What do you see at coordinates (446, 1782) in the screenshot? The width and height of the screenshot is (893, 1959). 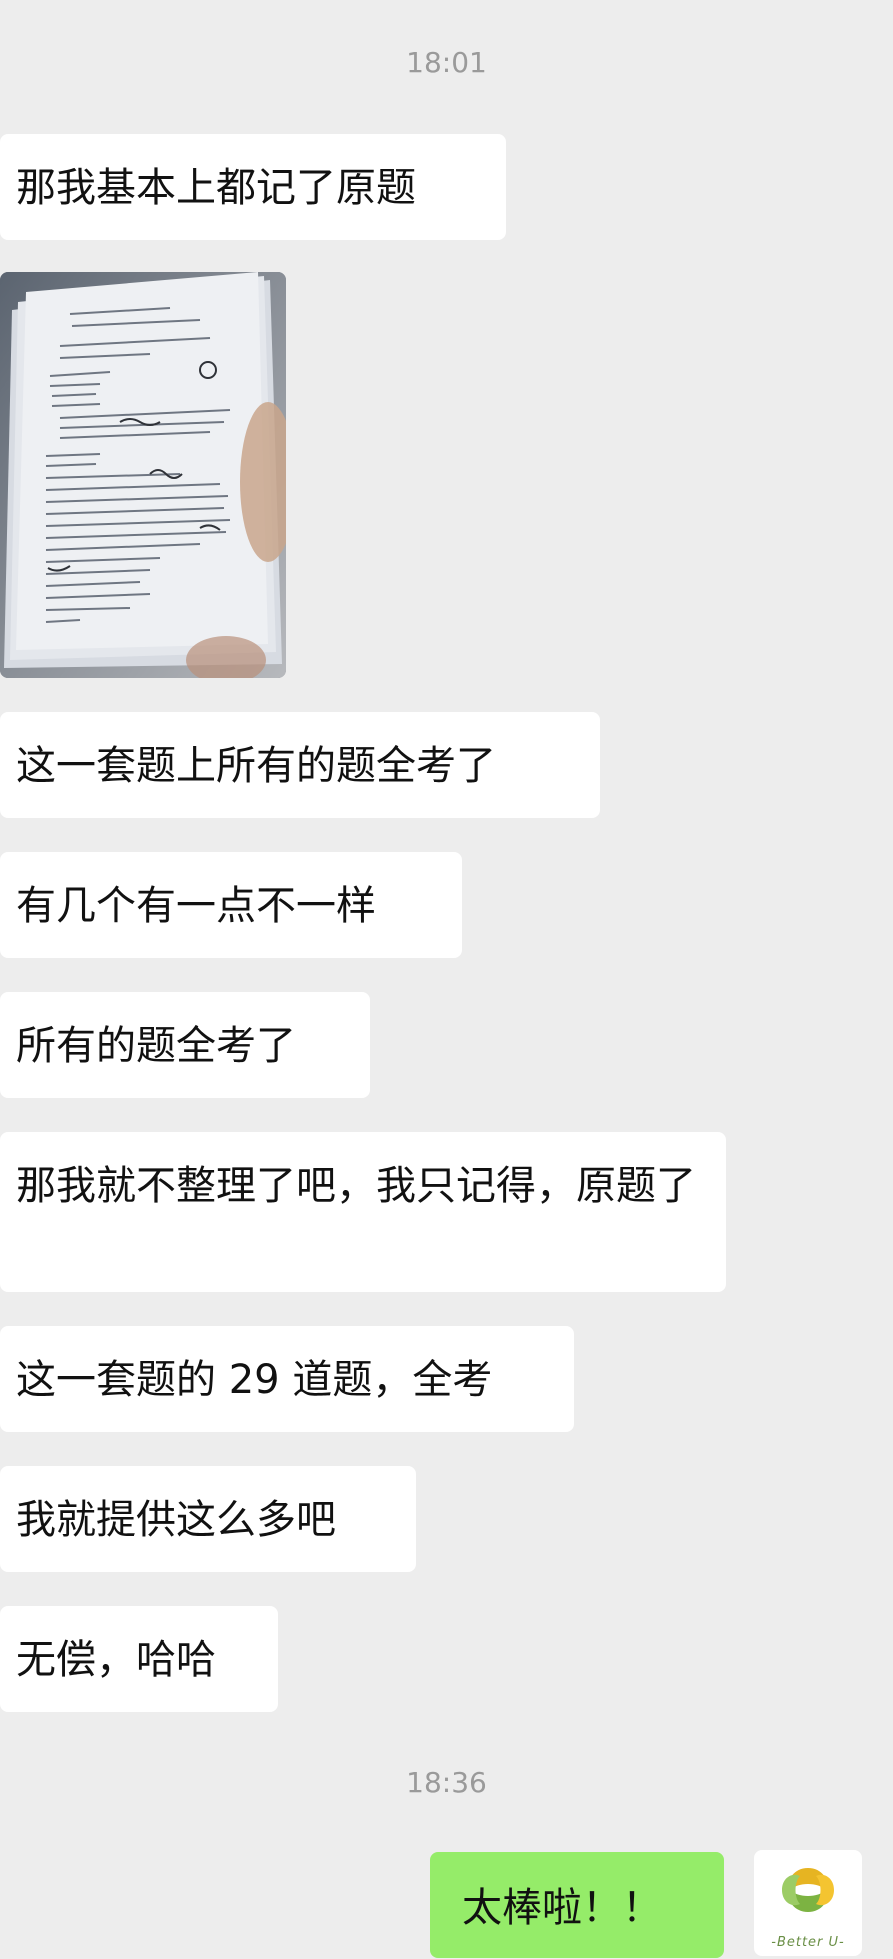 I see `timestamp: 18:36` at bounding box center [446, 1782].